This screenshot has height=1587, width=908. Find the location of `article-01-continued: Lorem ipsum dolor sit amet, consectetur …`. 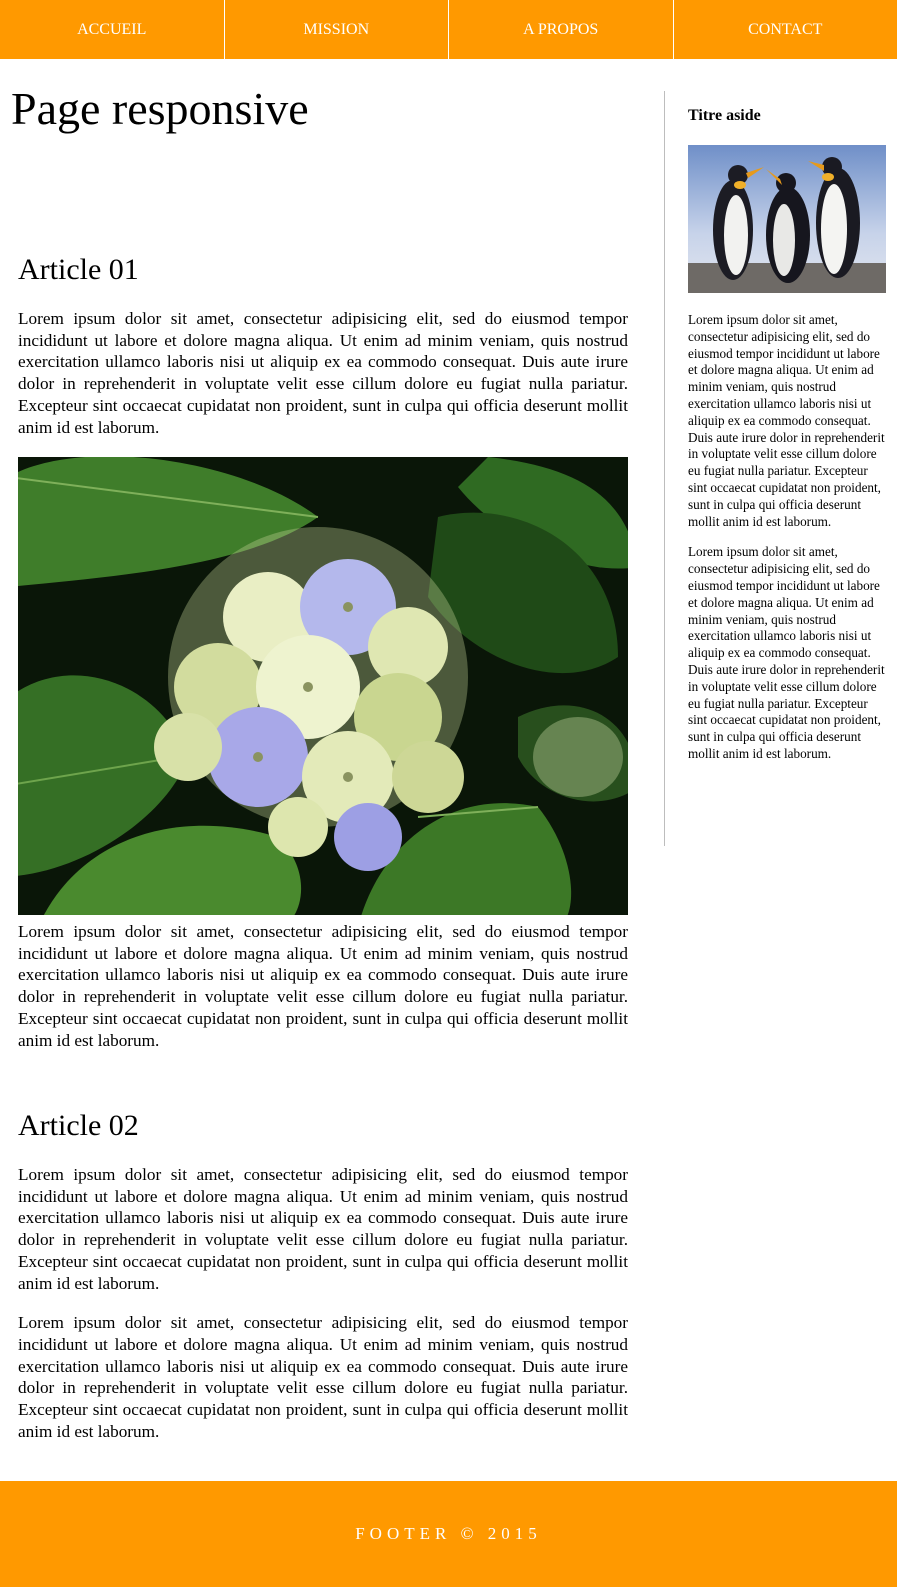

article-01-continued: Lorem ipsum dolor sit amet, consectetur … is located at coordinates (323, 986).